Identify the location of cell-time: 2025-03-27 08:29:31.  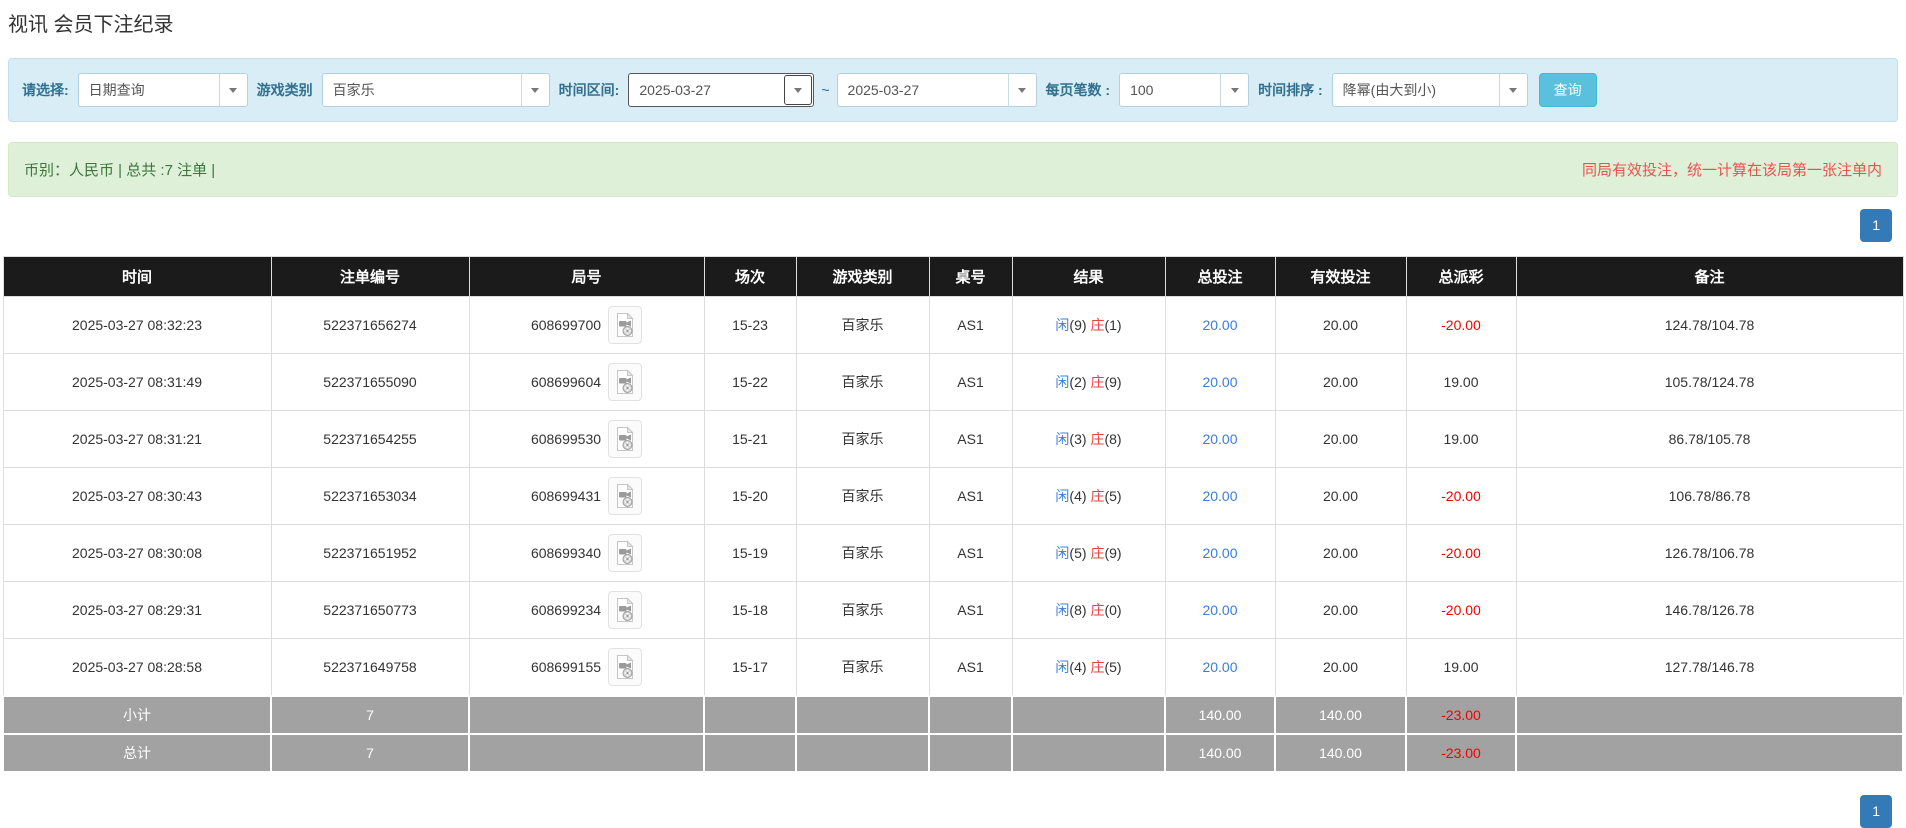
(137, 610).